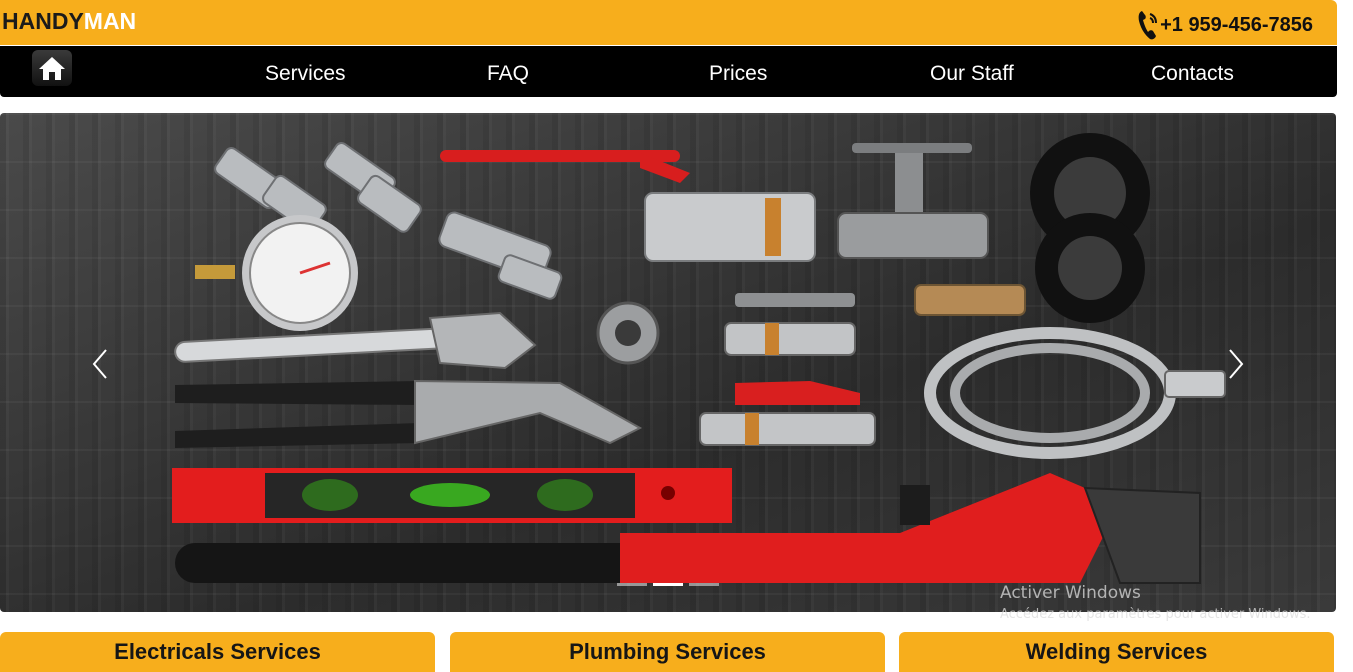  I want to click on nav-contacts: Contacts, so click(1192, 74).